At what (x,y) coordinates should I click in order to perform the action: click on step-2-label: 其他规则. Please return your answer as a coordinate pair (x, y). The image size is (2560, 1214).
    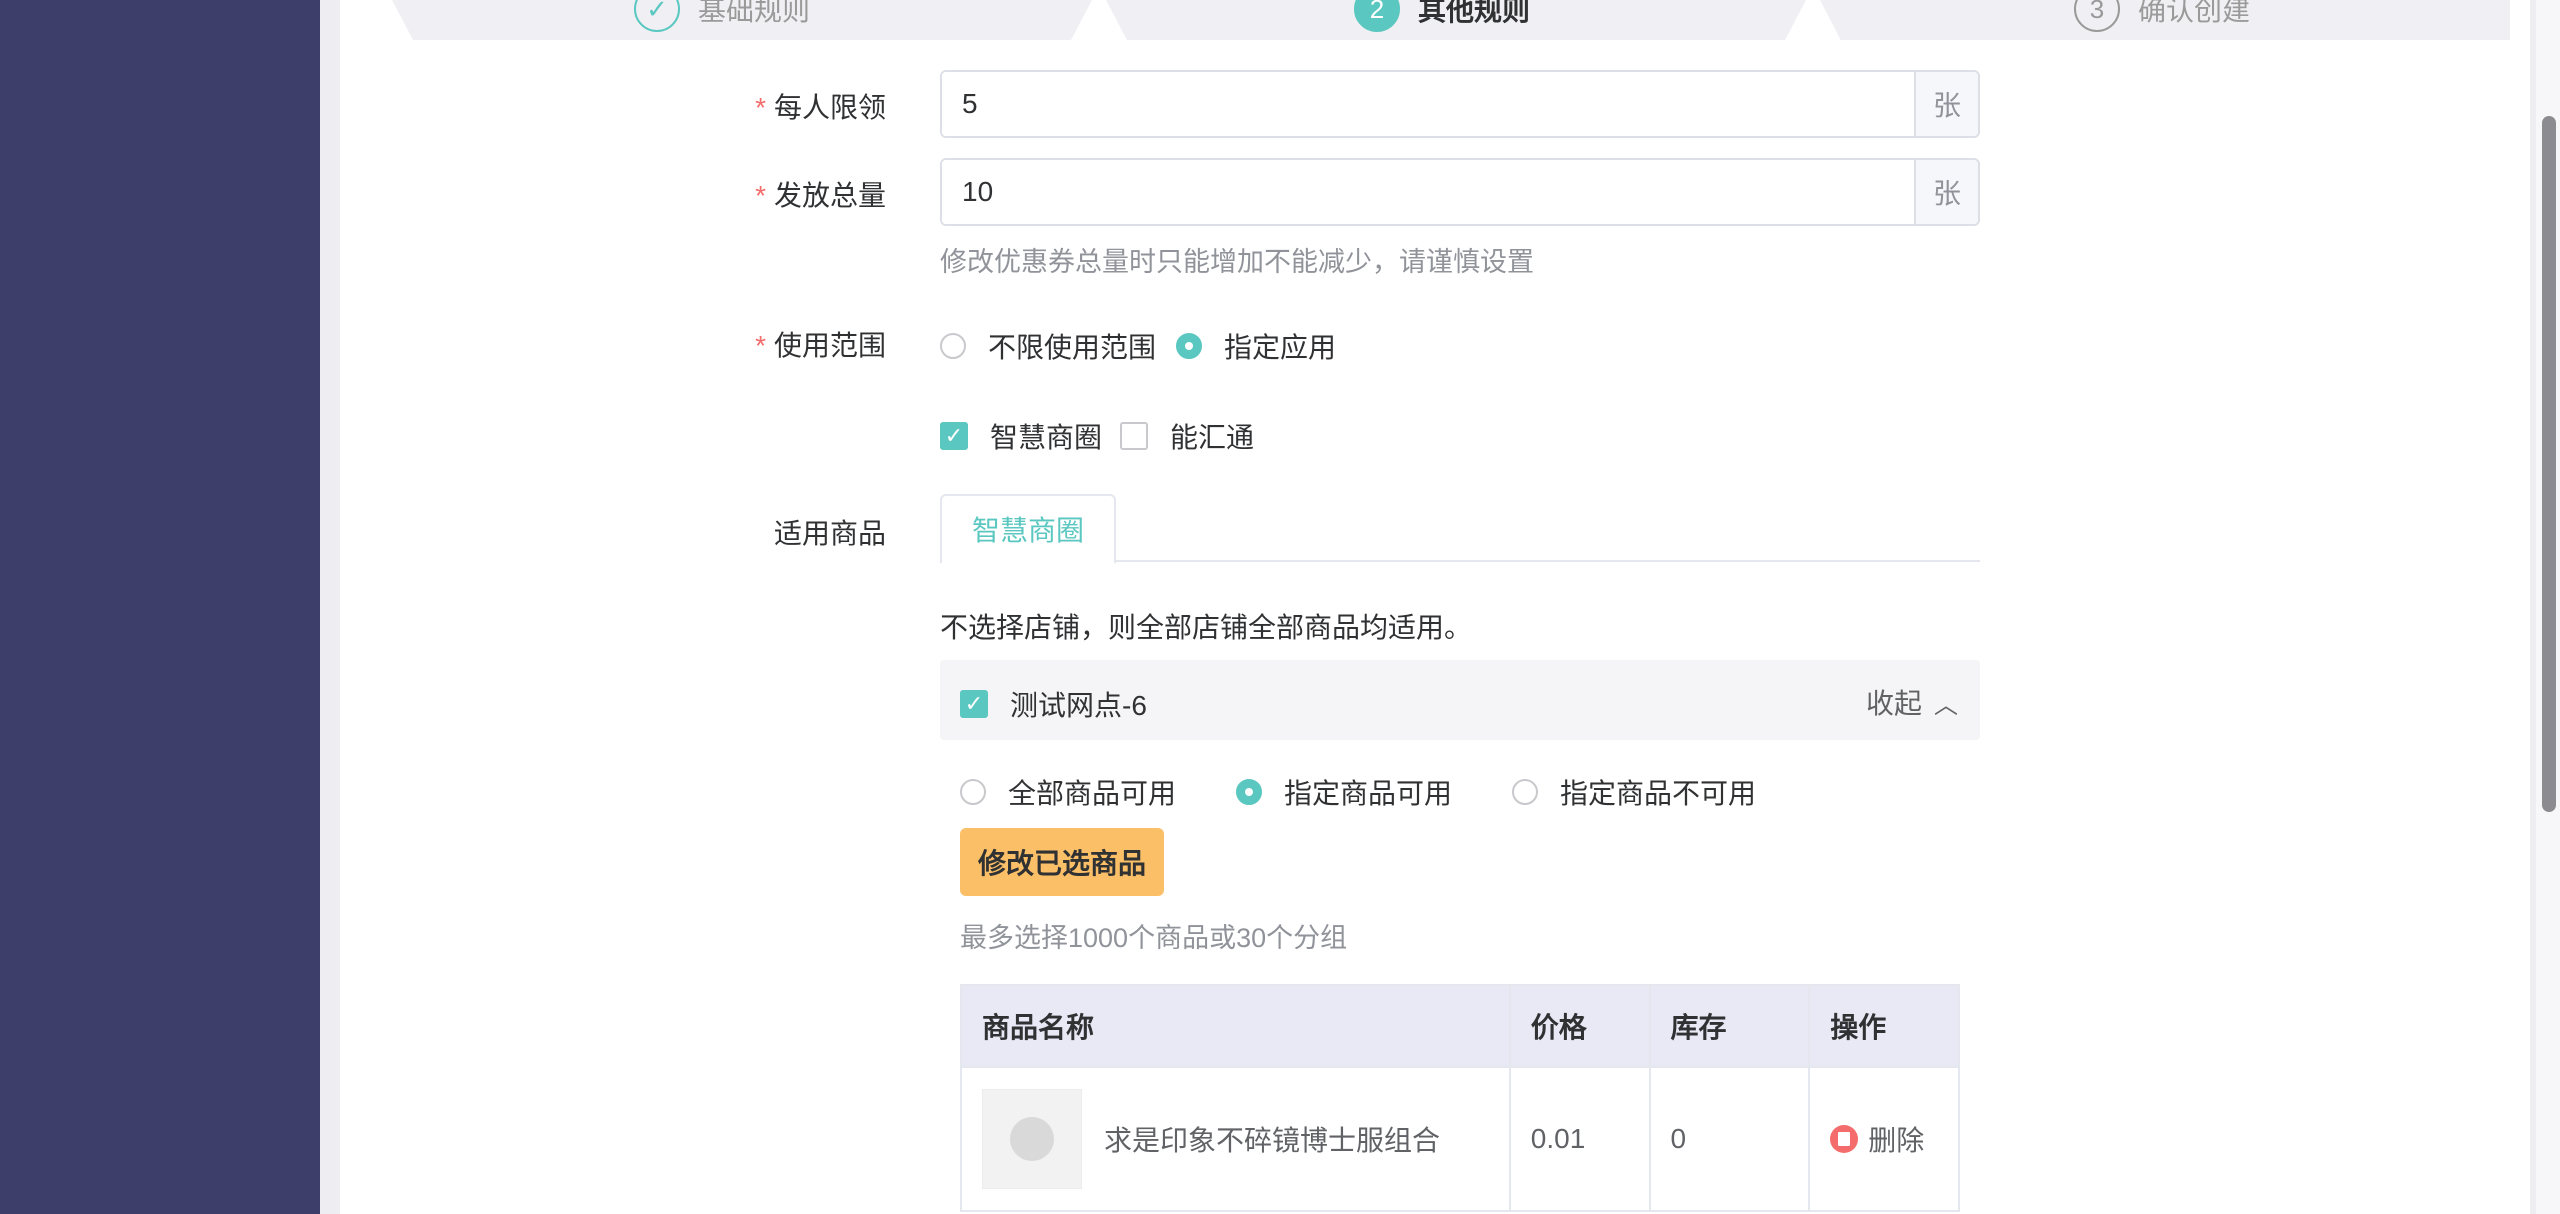
    Looking at the image, I should click on (1474, 13).